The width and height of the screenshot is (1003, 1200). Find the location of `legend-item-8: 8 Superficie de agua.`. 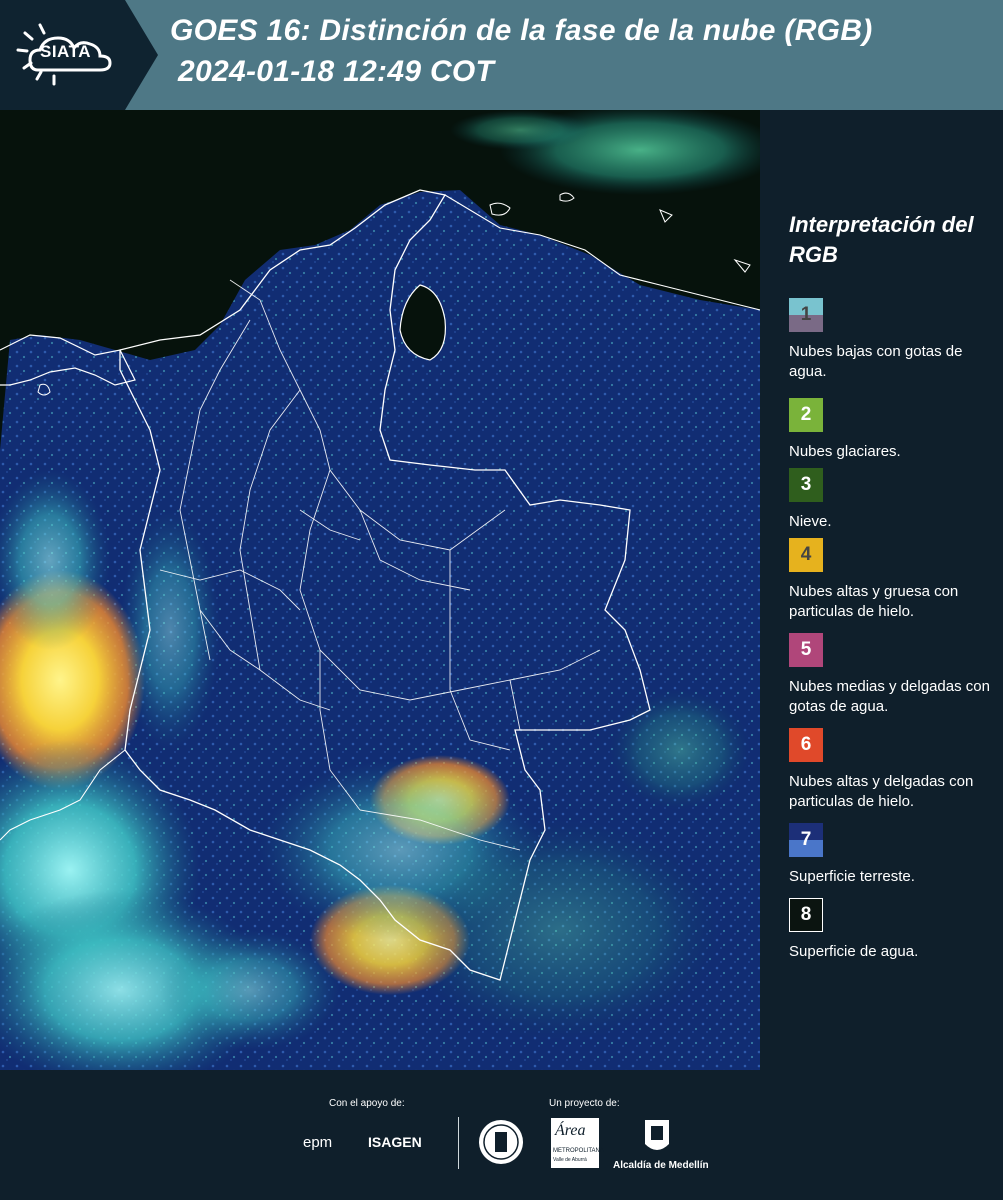

legend-item-8: 8 Superficie de agua. is located at coordinates (894, 930).